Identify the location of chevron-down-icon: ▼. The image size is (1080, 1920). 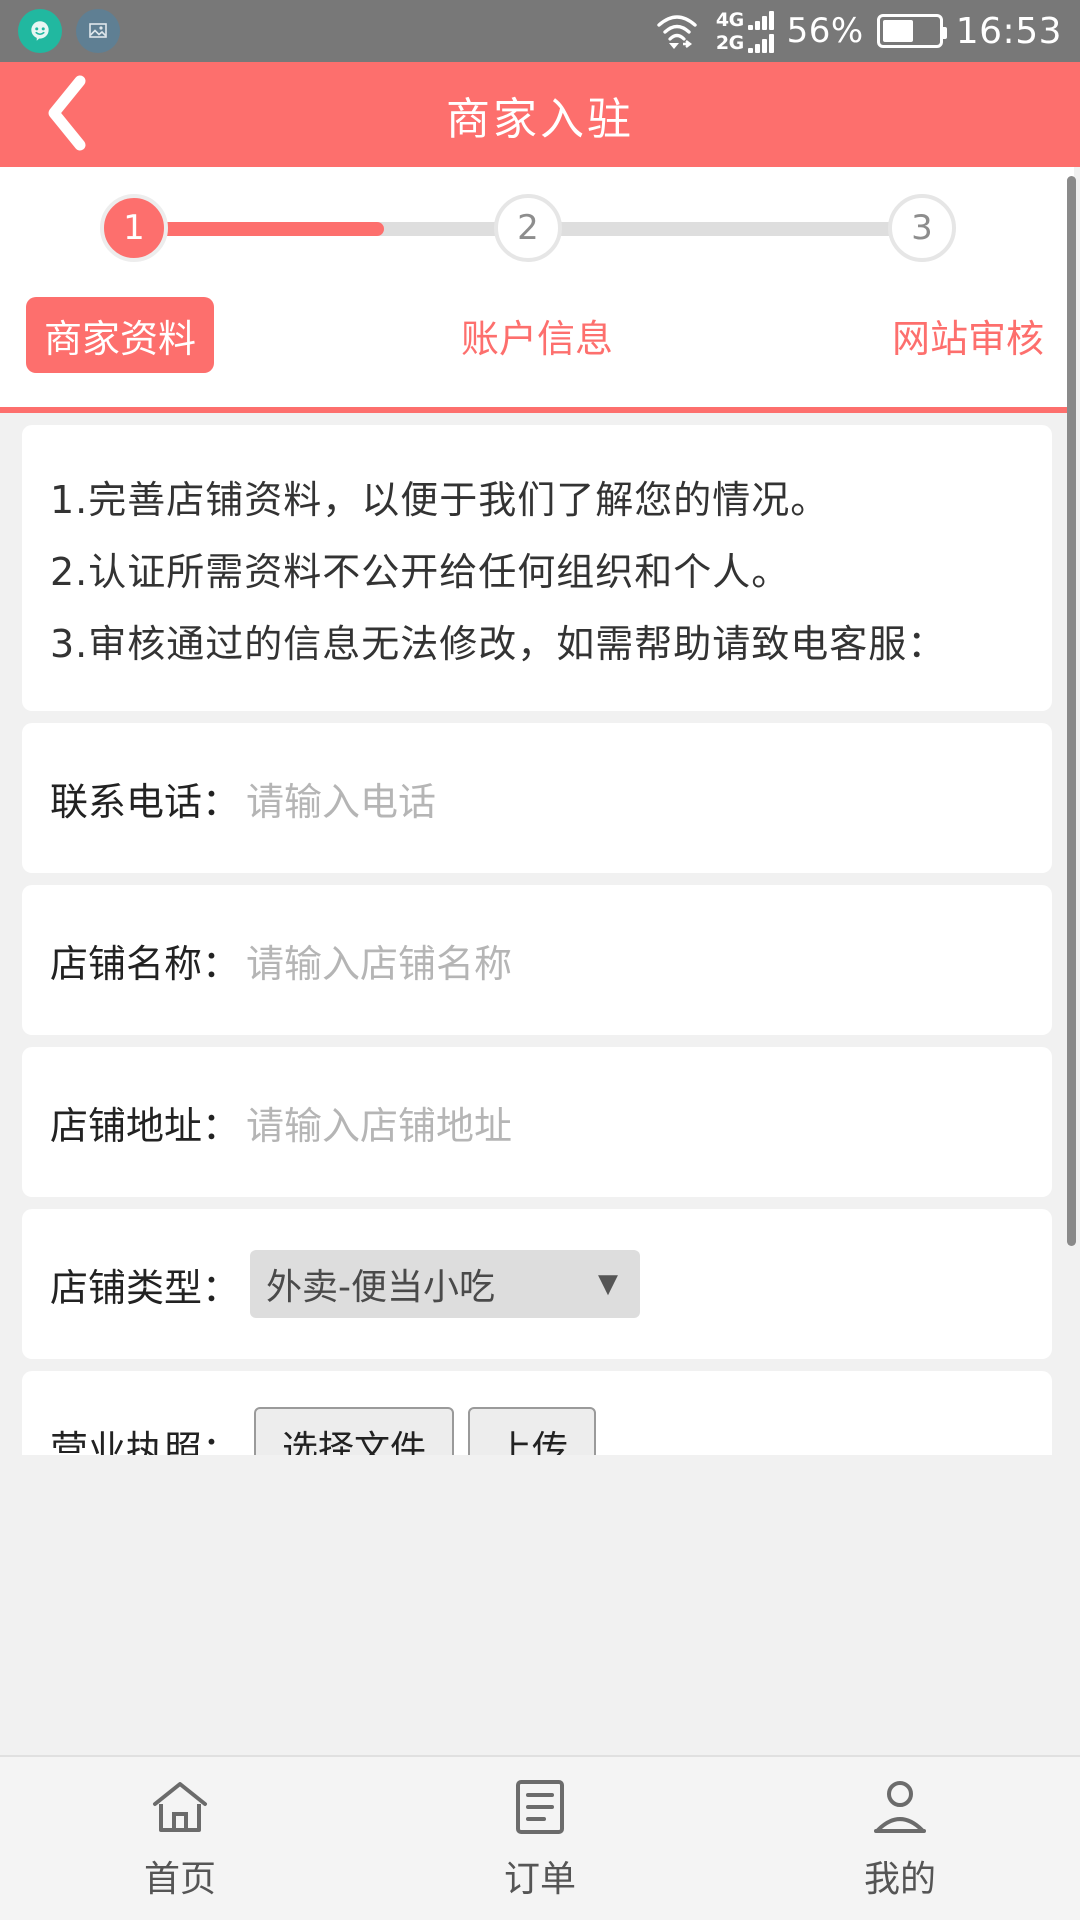
(608, 1284).